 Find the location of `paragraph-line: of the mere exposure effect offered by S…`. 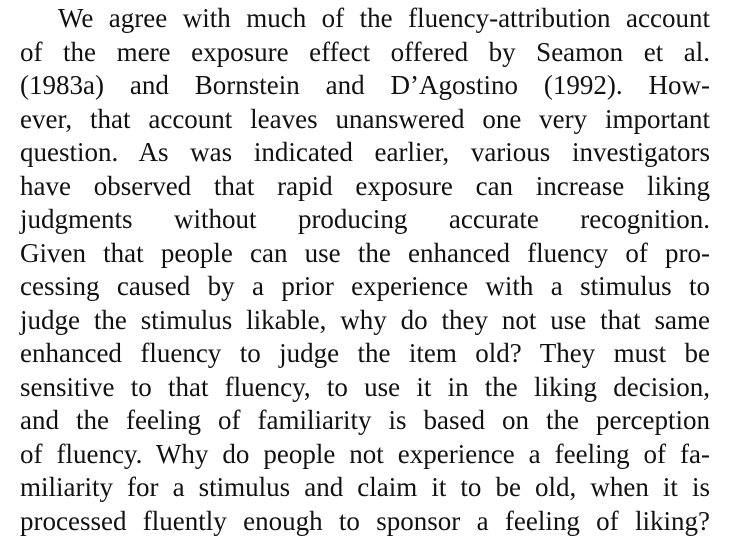

paragraph-line: of the mere exposure effect offered by S… is located at coordinates (365, 51).